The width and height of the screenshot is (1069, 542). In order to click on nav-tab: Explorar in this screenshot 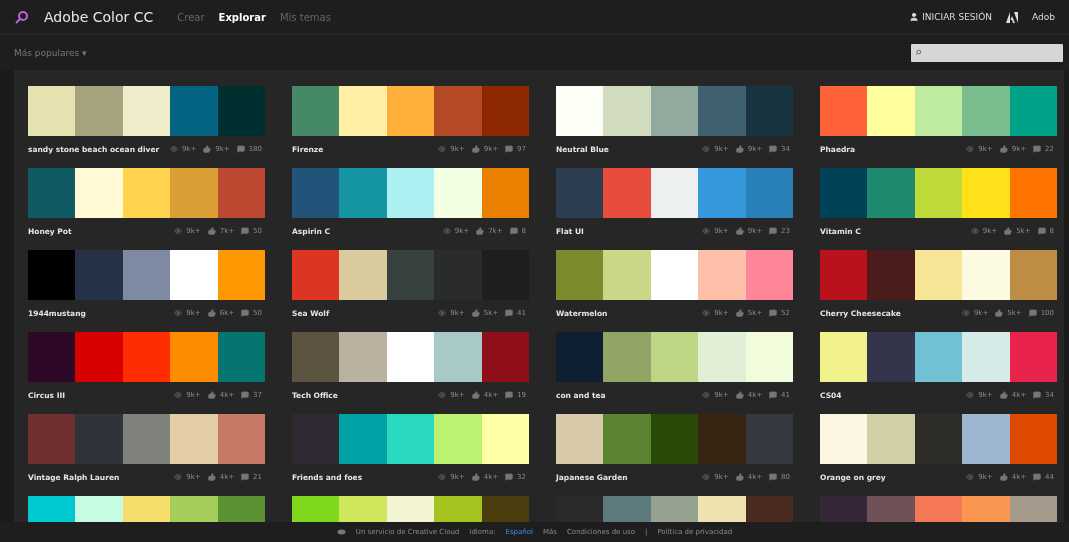, I will do `click(242, 17)`.